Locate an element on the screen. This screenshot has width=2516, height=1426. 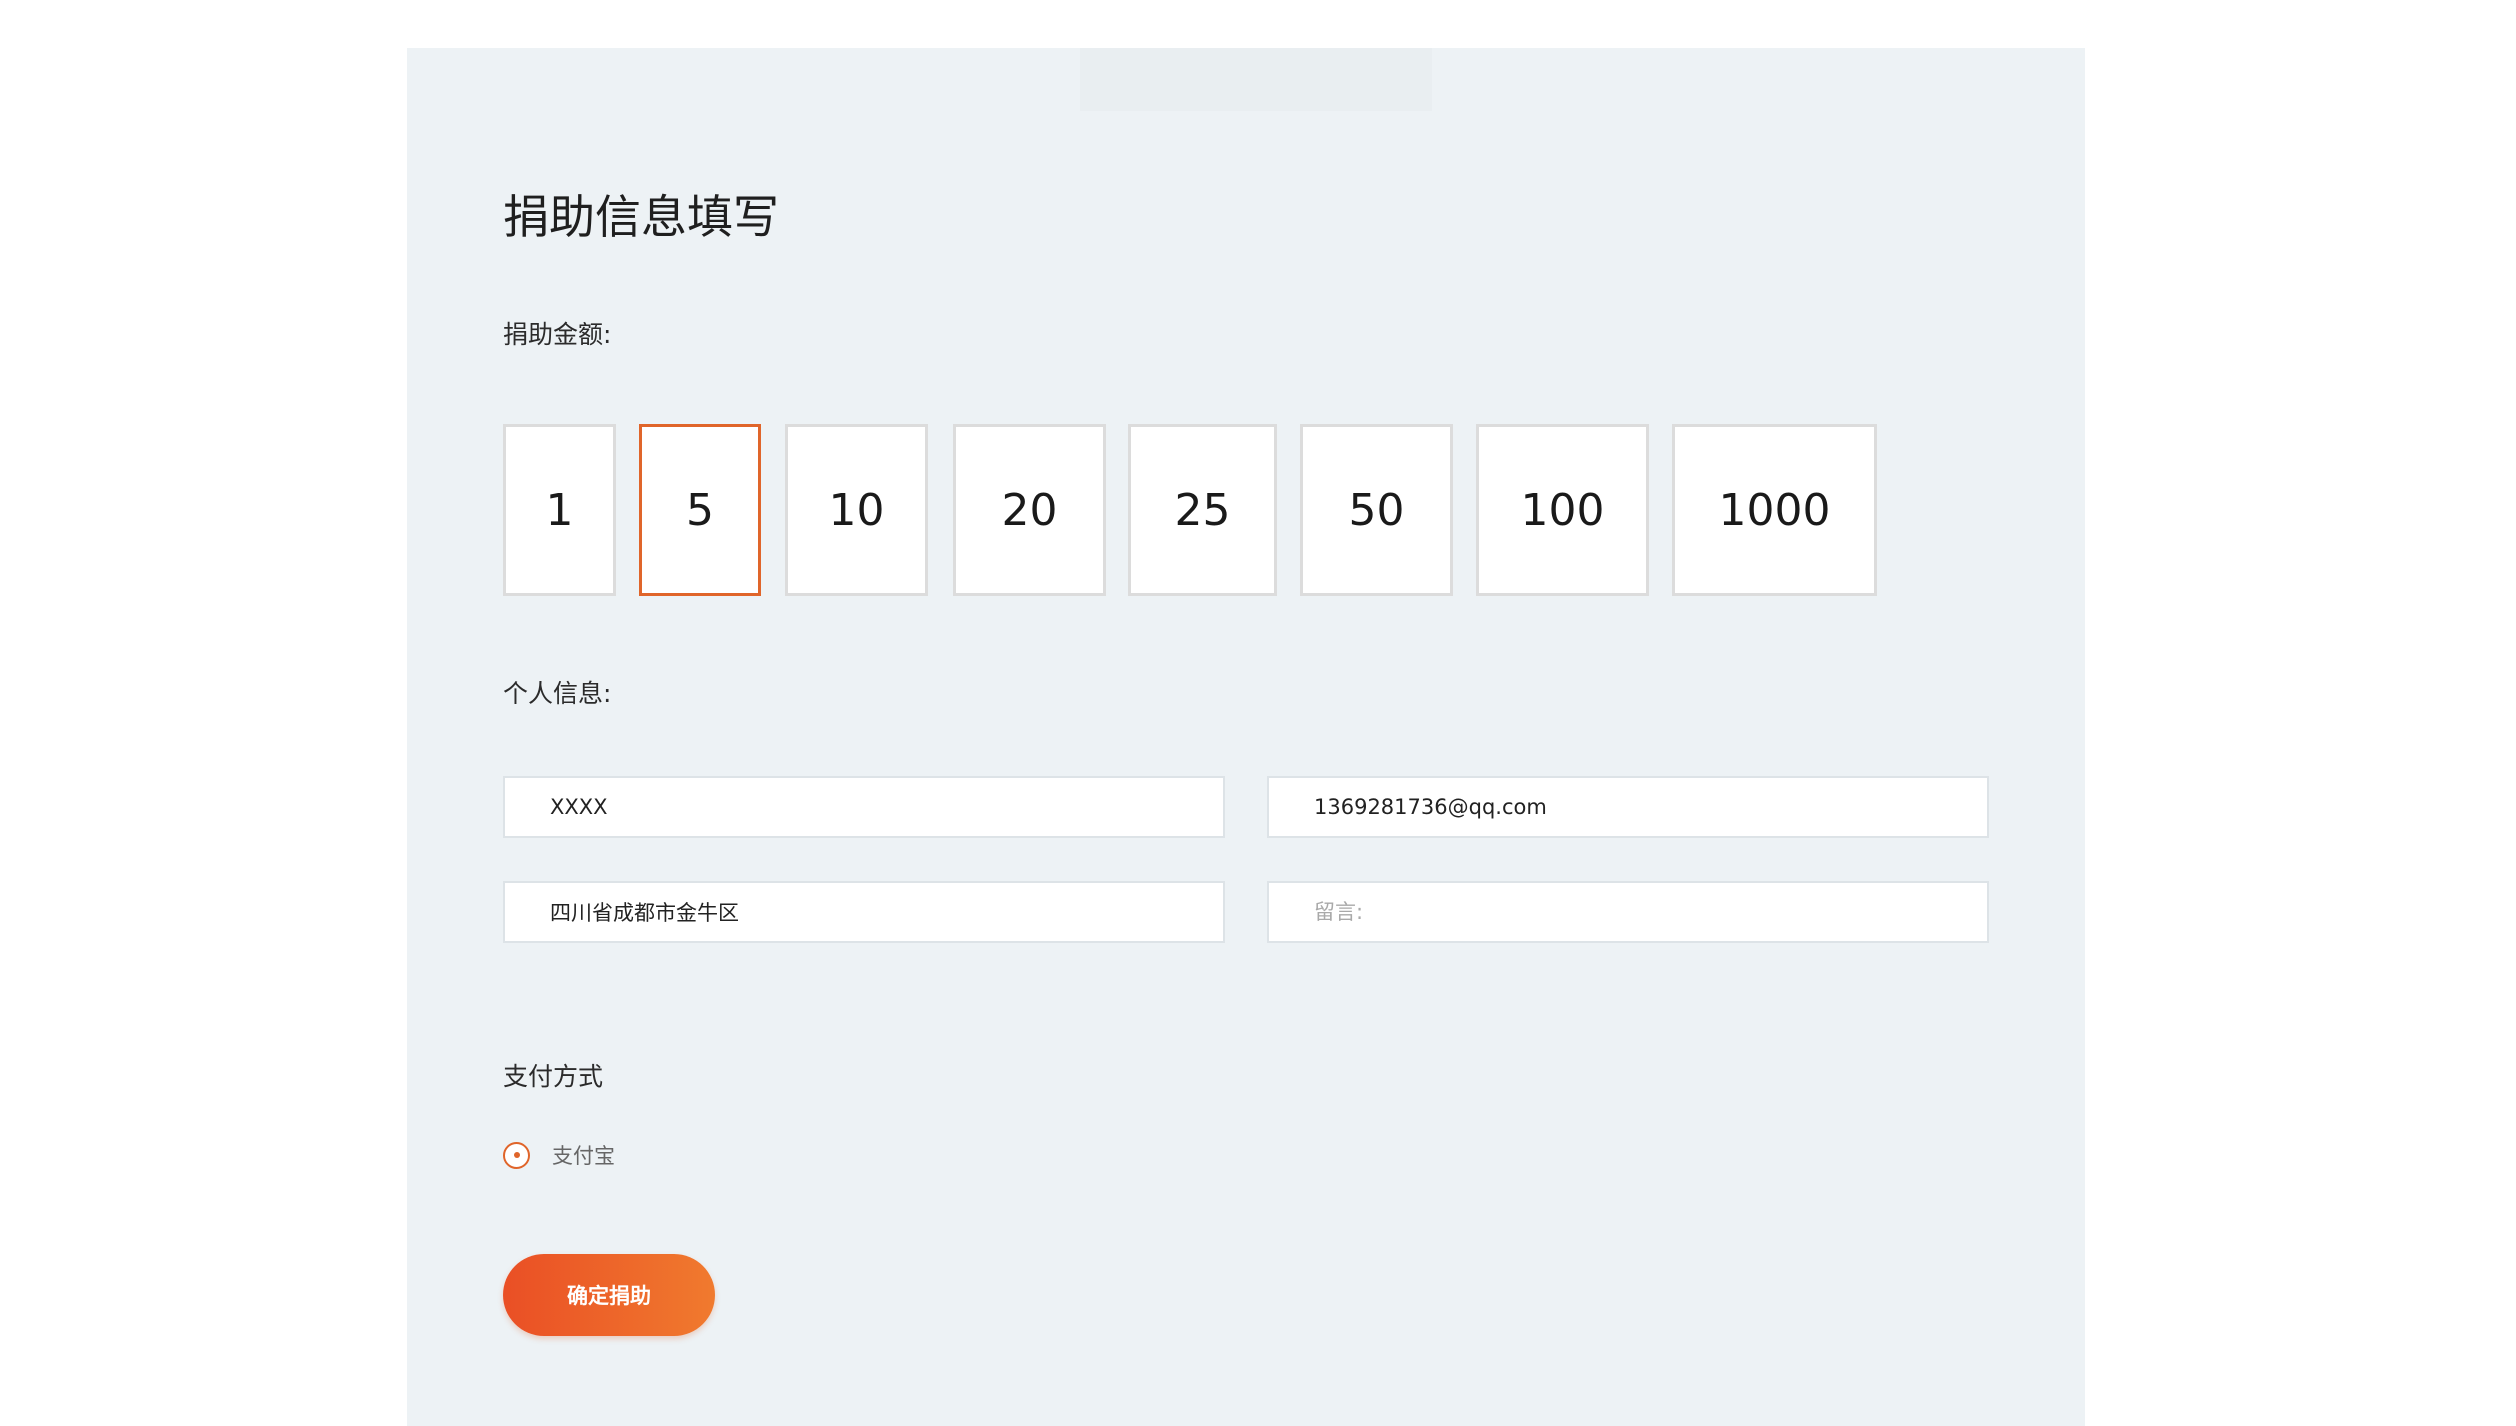
amount-option-1000: 1000 is located at coordinates (1774, 510).